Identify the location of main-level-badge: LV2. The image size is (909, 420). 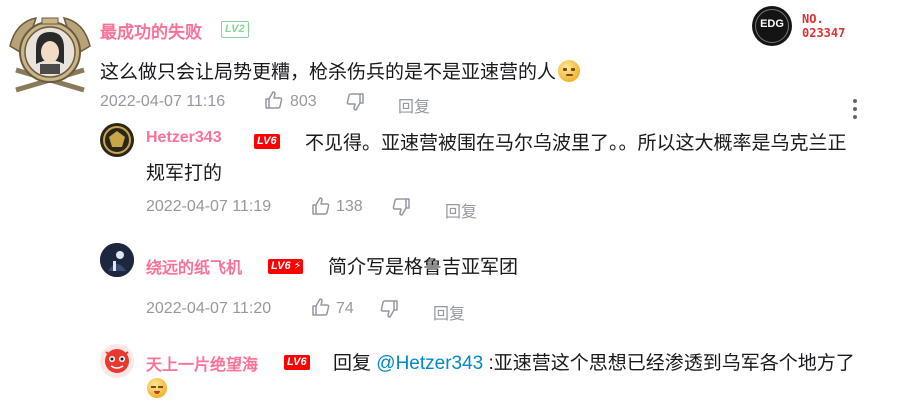
(235, 28).